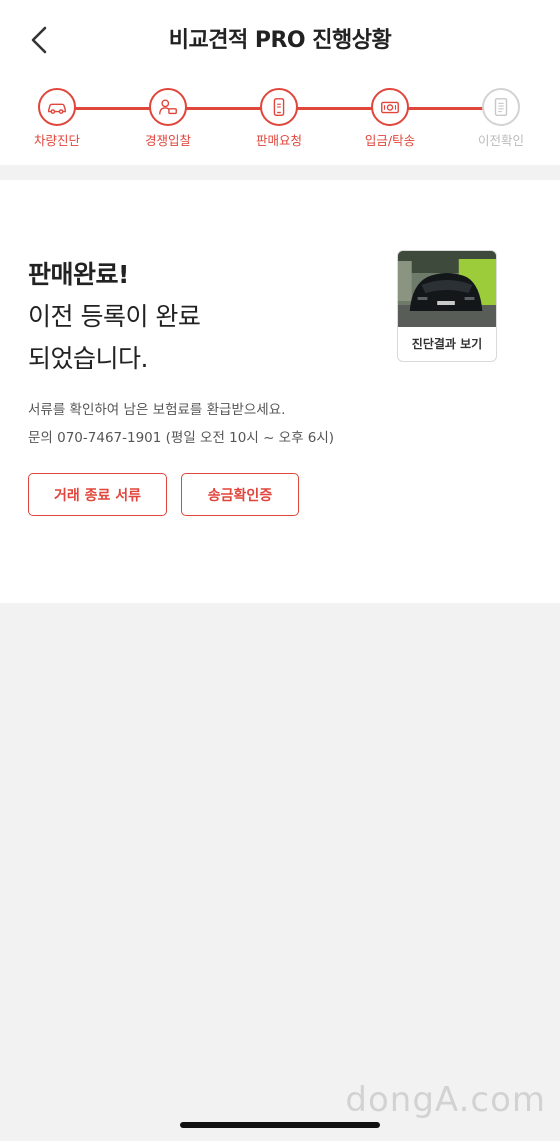  I want to click on progress-steps: 차량진단 경쟁입찰 판매요청 입금/탁송 이전확인, so click(280, 118).